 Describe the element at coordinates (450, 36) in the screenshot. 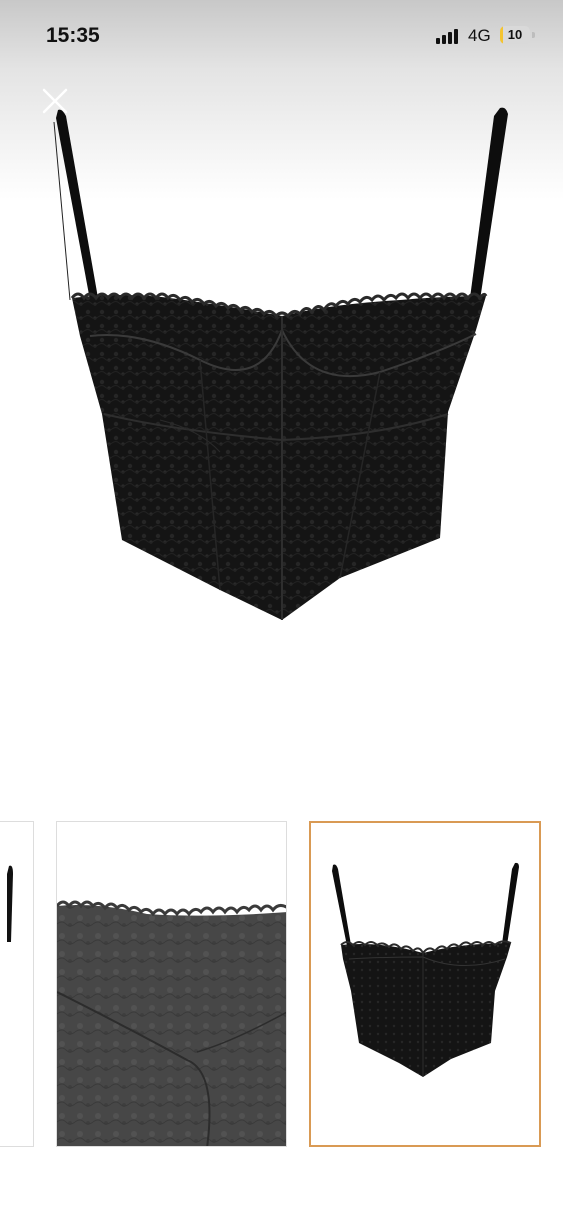

I see `cellular-signal-icon` at that location.